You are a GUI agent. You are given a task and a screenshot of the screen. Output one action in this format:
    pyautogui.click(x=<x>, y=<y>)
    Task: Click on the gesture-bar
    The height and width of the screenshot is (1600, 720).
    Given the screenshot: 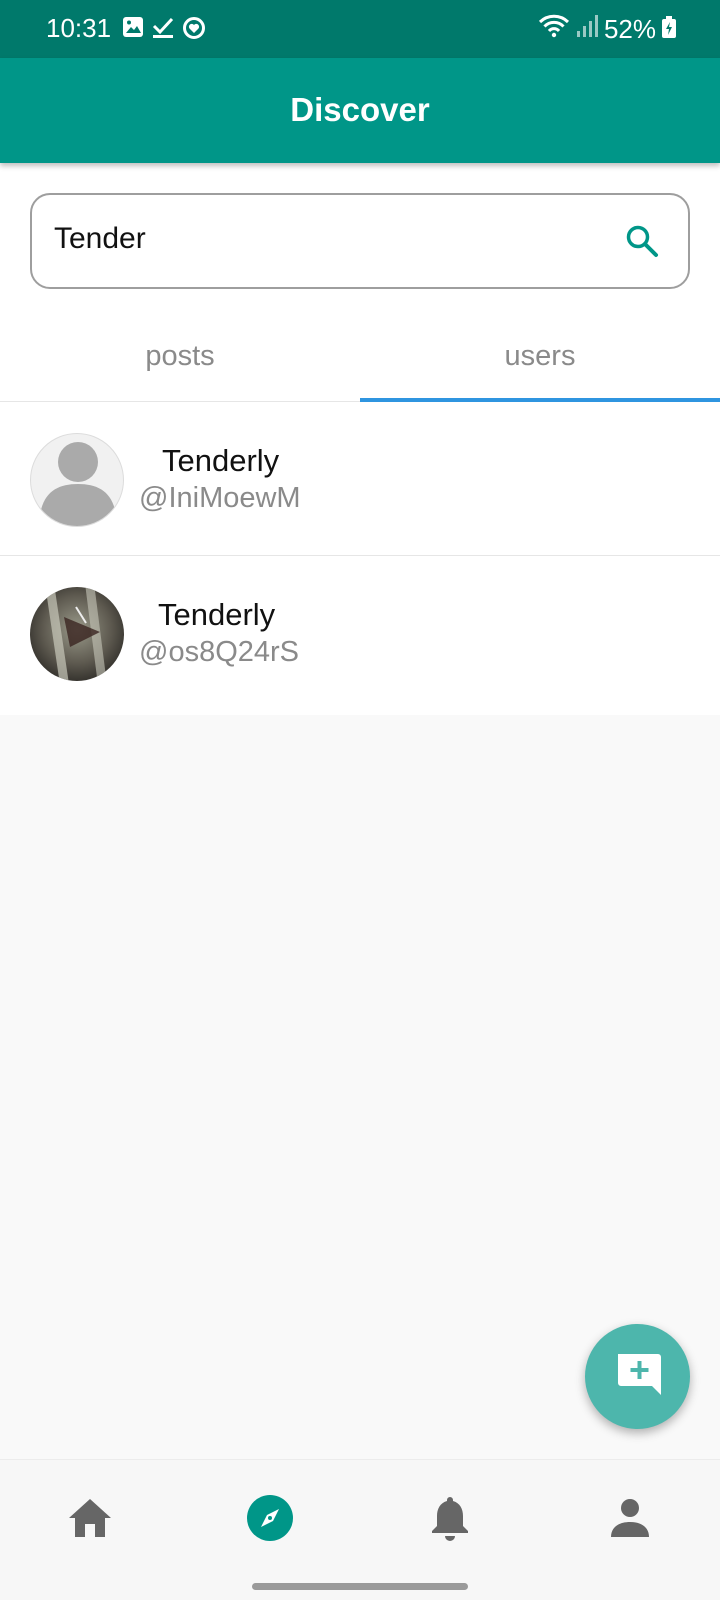 What is the action you would take?
    pyautogui.click(x=360, y=1586)
    